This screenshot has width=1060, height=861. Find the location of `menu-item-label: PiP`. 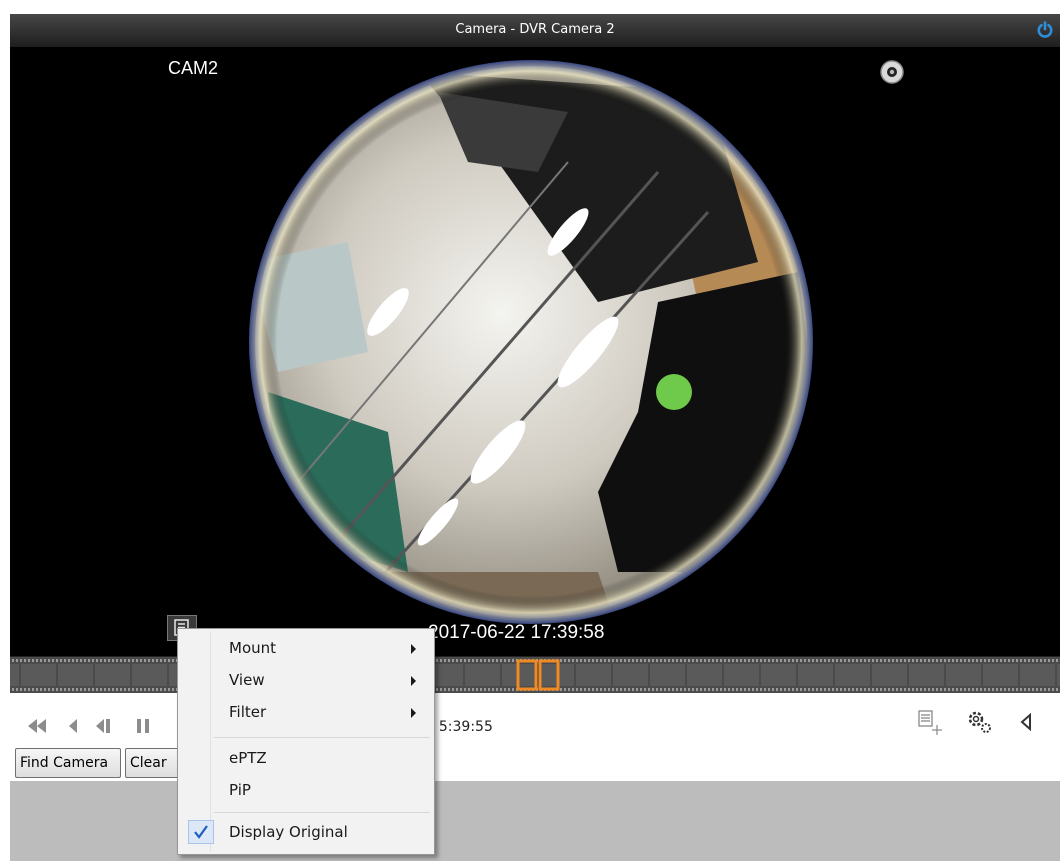

menu-item-label: PiP is located at coordinates (240, 790).